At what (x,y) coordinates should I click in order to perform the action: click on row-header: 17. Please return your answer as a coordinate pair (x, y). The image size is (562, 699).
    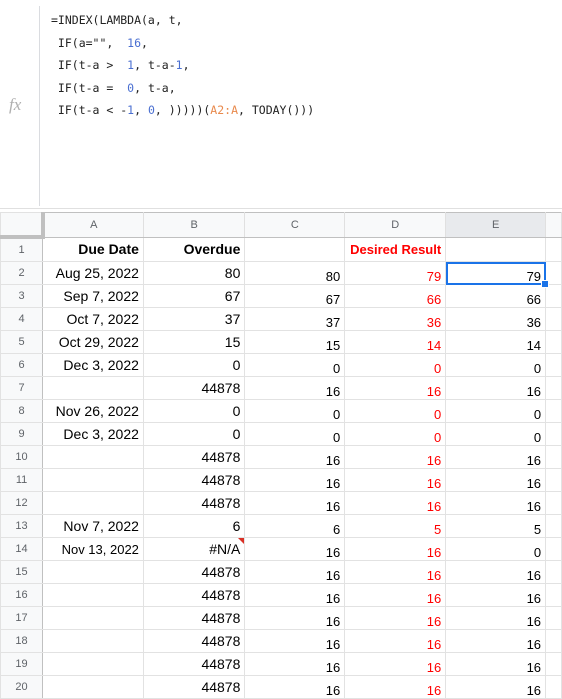
    Looking at the image, I should click on (22, 618).